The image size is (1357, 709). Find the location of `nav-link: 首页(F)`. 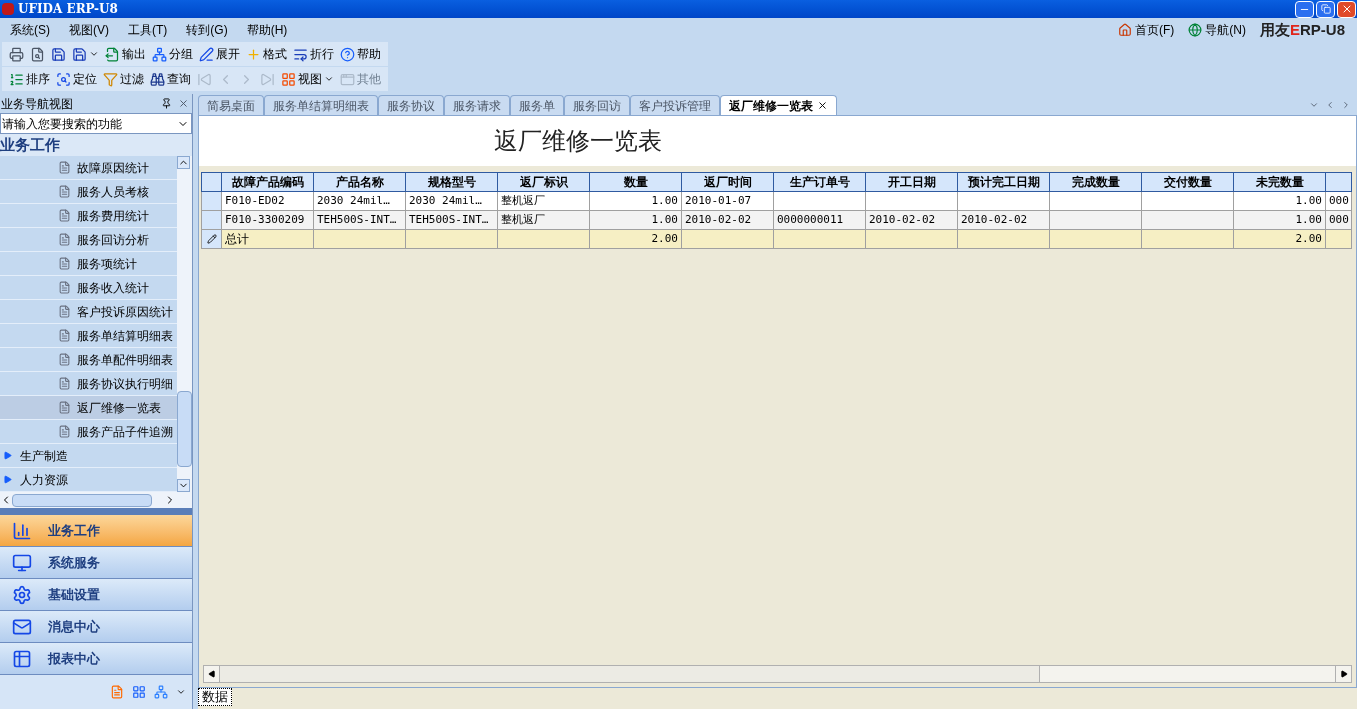

nav-link: 首页(F) is located at coordinates (1146, 30).